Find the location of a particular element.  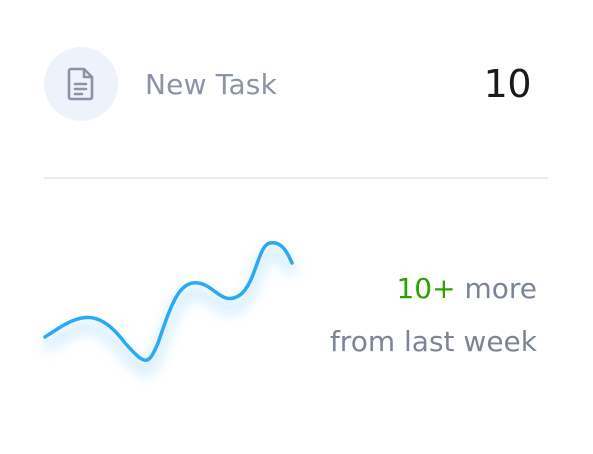

trend-delta-line: 10+ more is located at coordinates (433, 288).